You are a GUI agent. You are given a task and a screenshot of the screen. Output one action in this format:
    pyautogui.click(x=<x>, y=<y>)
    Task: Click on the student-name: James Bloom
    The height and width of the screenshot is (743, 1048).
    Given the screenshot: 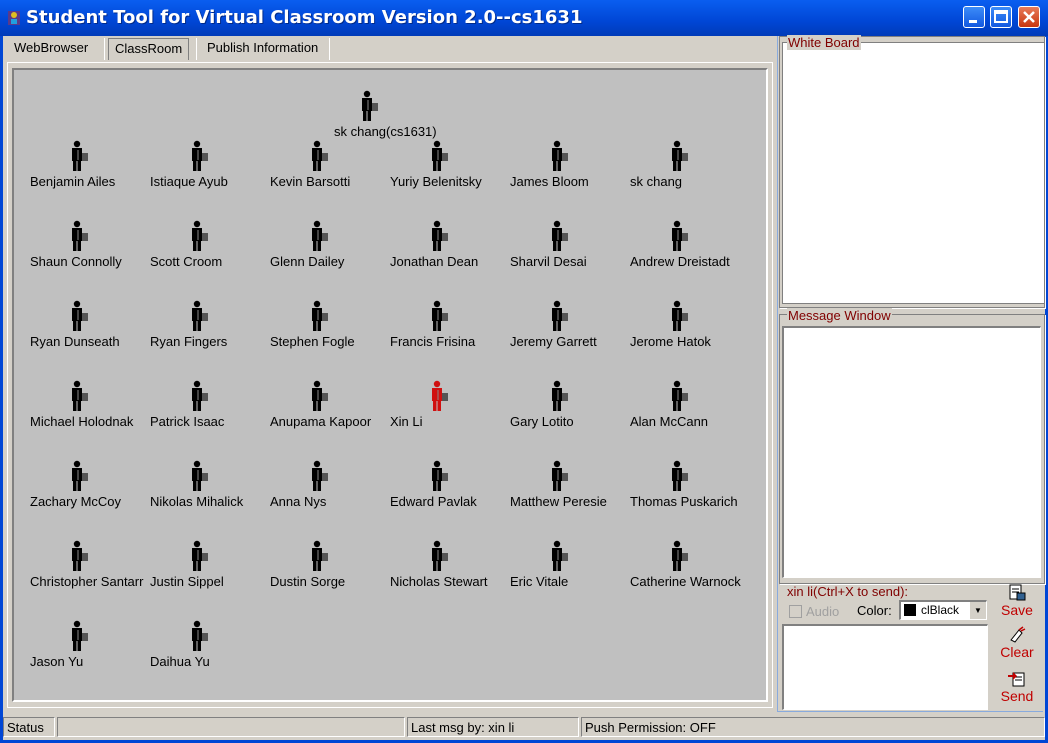 What is the action you would take?
    pyautogui.click(x=549, y=181)
    